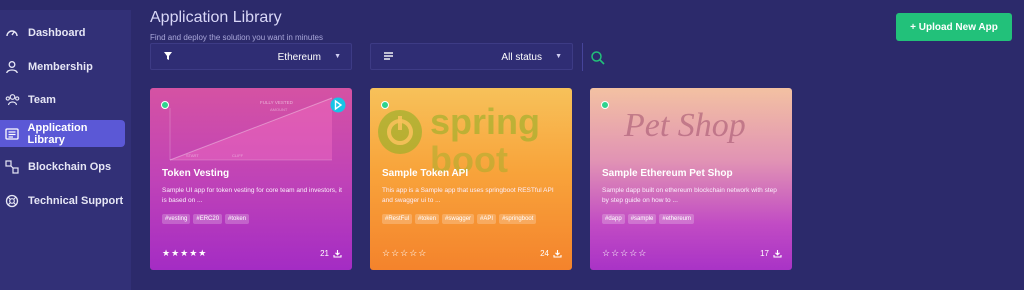 The image size is (1024, 290). Describe the element at coordinates (582, 57) in the screenshot. I see `divider` at that location.